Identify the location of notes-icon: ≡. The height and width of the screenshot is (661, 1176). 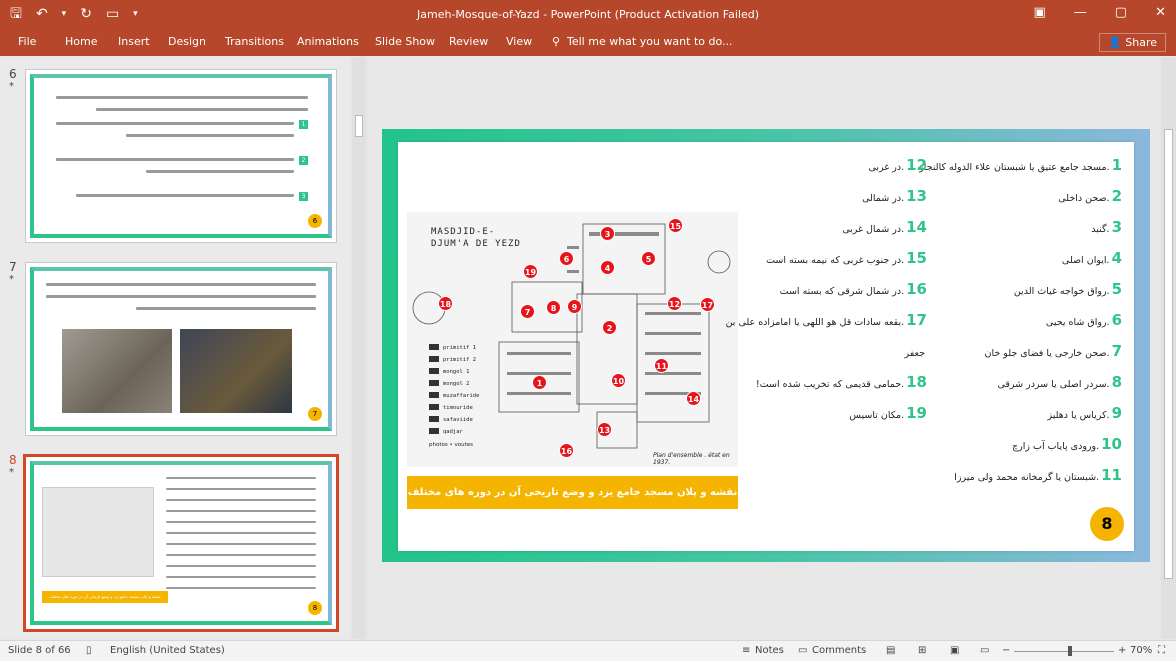
(746, 650).